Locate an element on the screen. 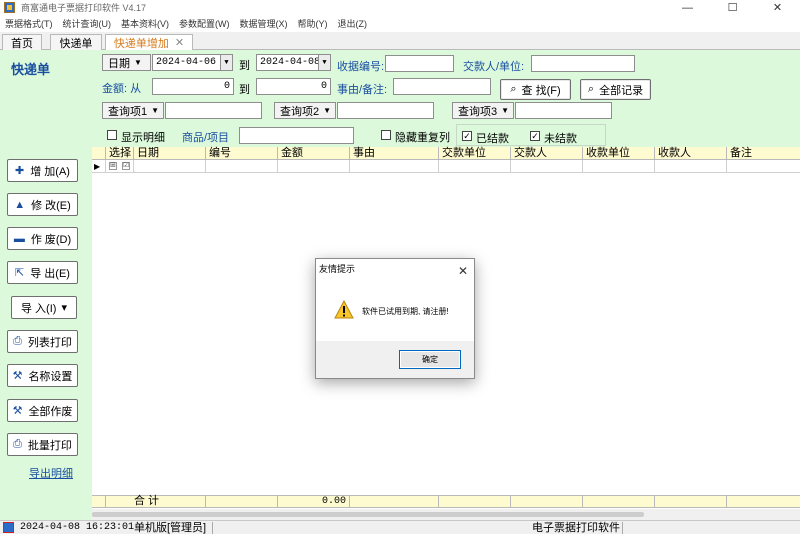 Image resolution: width=800 pixels, height=534 pixels. list-print-button: ⎙ 列表打印 is located at coordinates (42, 341).